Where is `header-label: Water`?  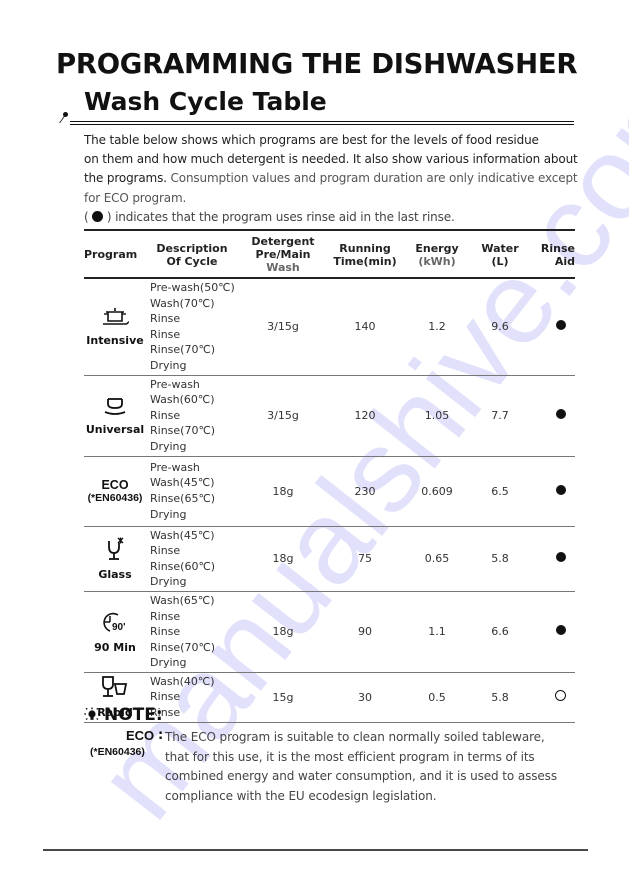 header-label: Water is located at coordinates (500, 248).